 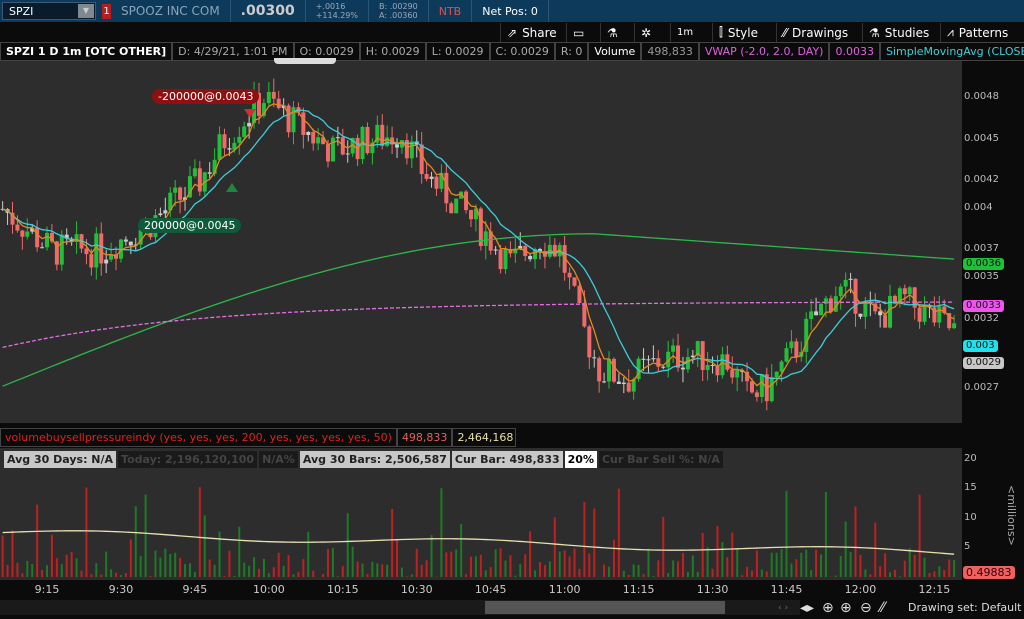 I want to click on share-button: ⇗ Share, so click(x=531, y=32).